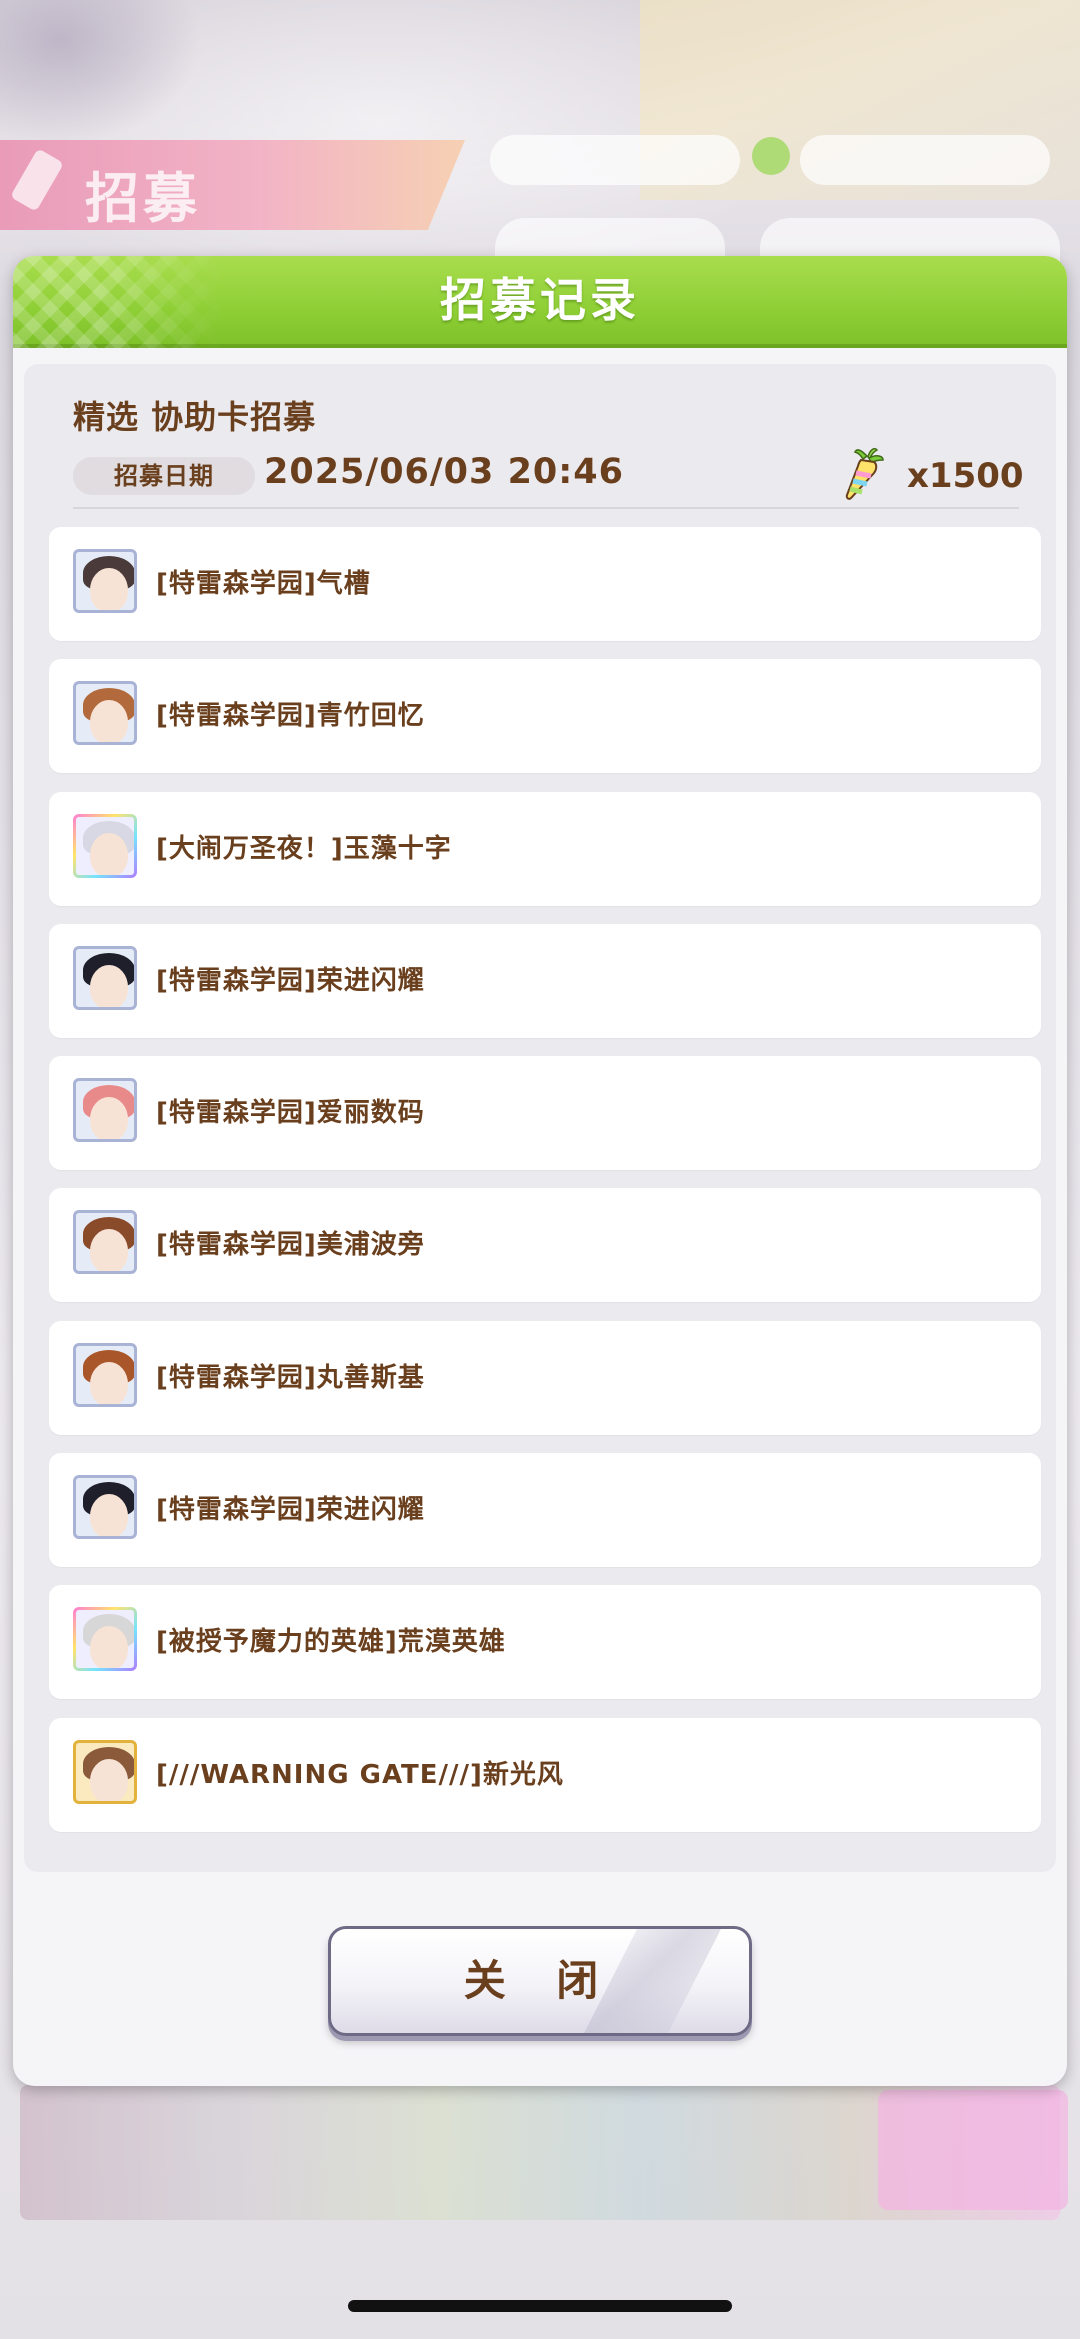  What do you see at coordinates (290, 1113) in the screenshot?
I see `list-item-label: [特雷森学园]爱丽数码` at bounding box center [290, 1113].